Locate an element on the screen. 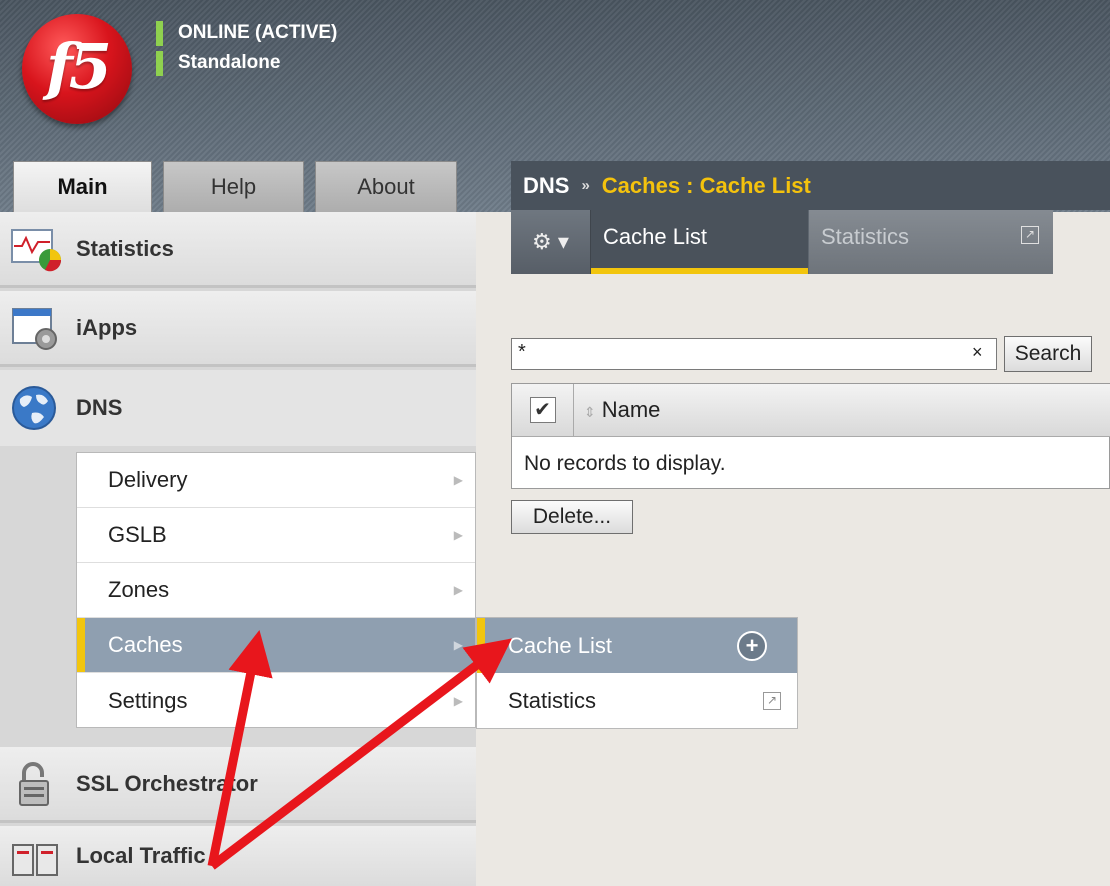 This screenshot has width=1110, height=886. nav-ssl-label: SSL Orchestrator is located at coordinates (167, 783).